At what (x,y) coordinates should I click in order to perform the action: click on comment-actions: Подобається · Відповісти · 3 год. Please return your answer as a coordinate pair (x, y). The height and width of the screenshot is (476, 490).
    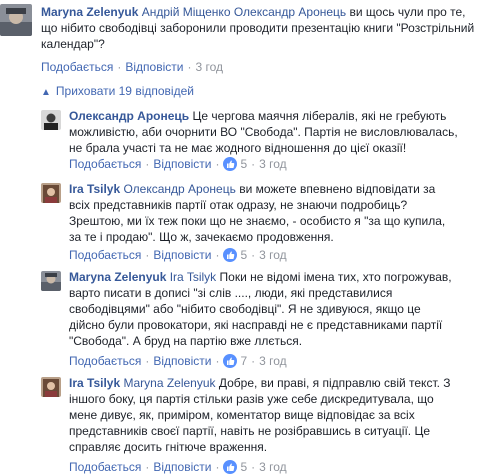
    Looking at the image, I should click on (132, 67).